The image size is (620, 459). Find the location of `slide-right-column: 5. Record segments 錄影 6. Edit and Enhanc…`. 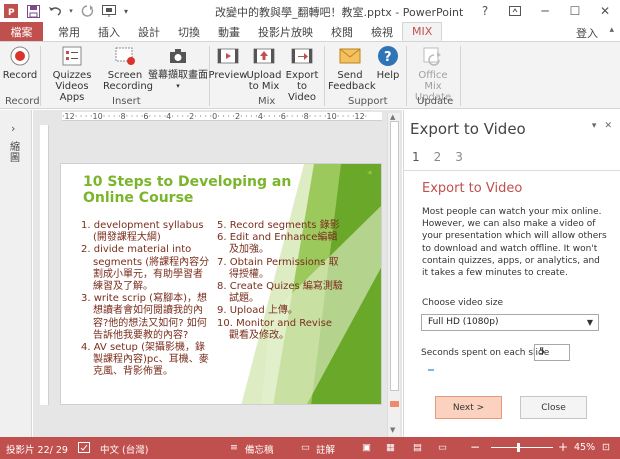

slide-right-column: 5. Record segments 錄影 6. Edit and Enhanc… is located at coordinates (281, 281).